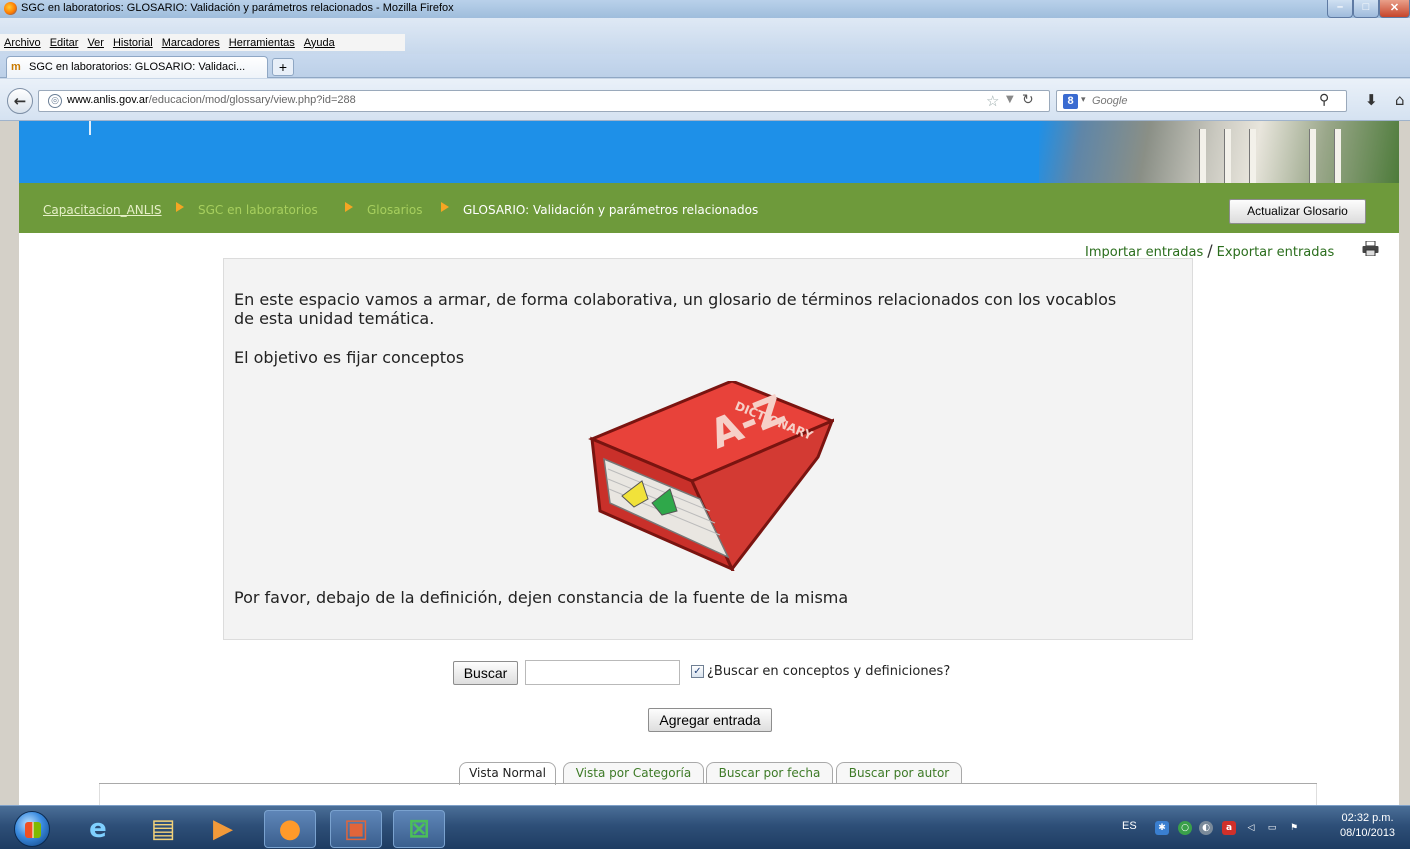  Describe the element at coordinates (16, 67) in the screenshot. I see `moodle-icon: m` at that location.